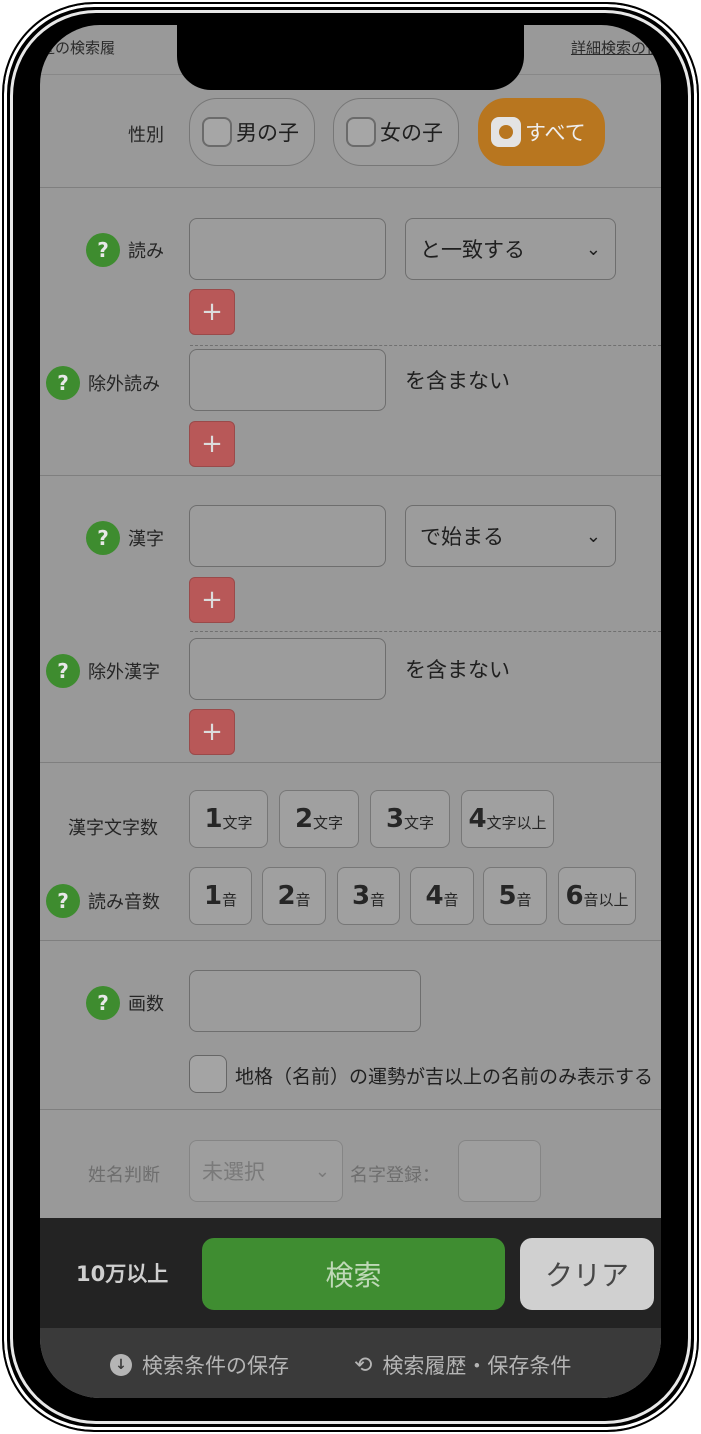 The width and height of the screenshot is (701, 1434). Describe the element at coordinates (472, 250) in the screenshot. I see `reading-match-value: と一致する` at that location.